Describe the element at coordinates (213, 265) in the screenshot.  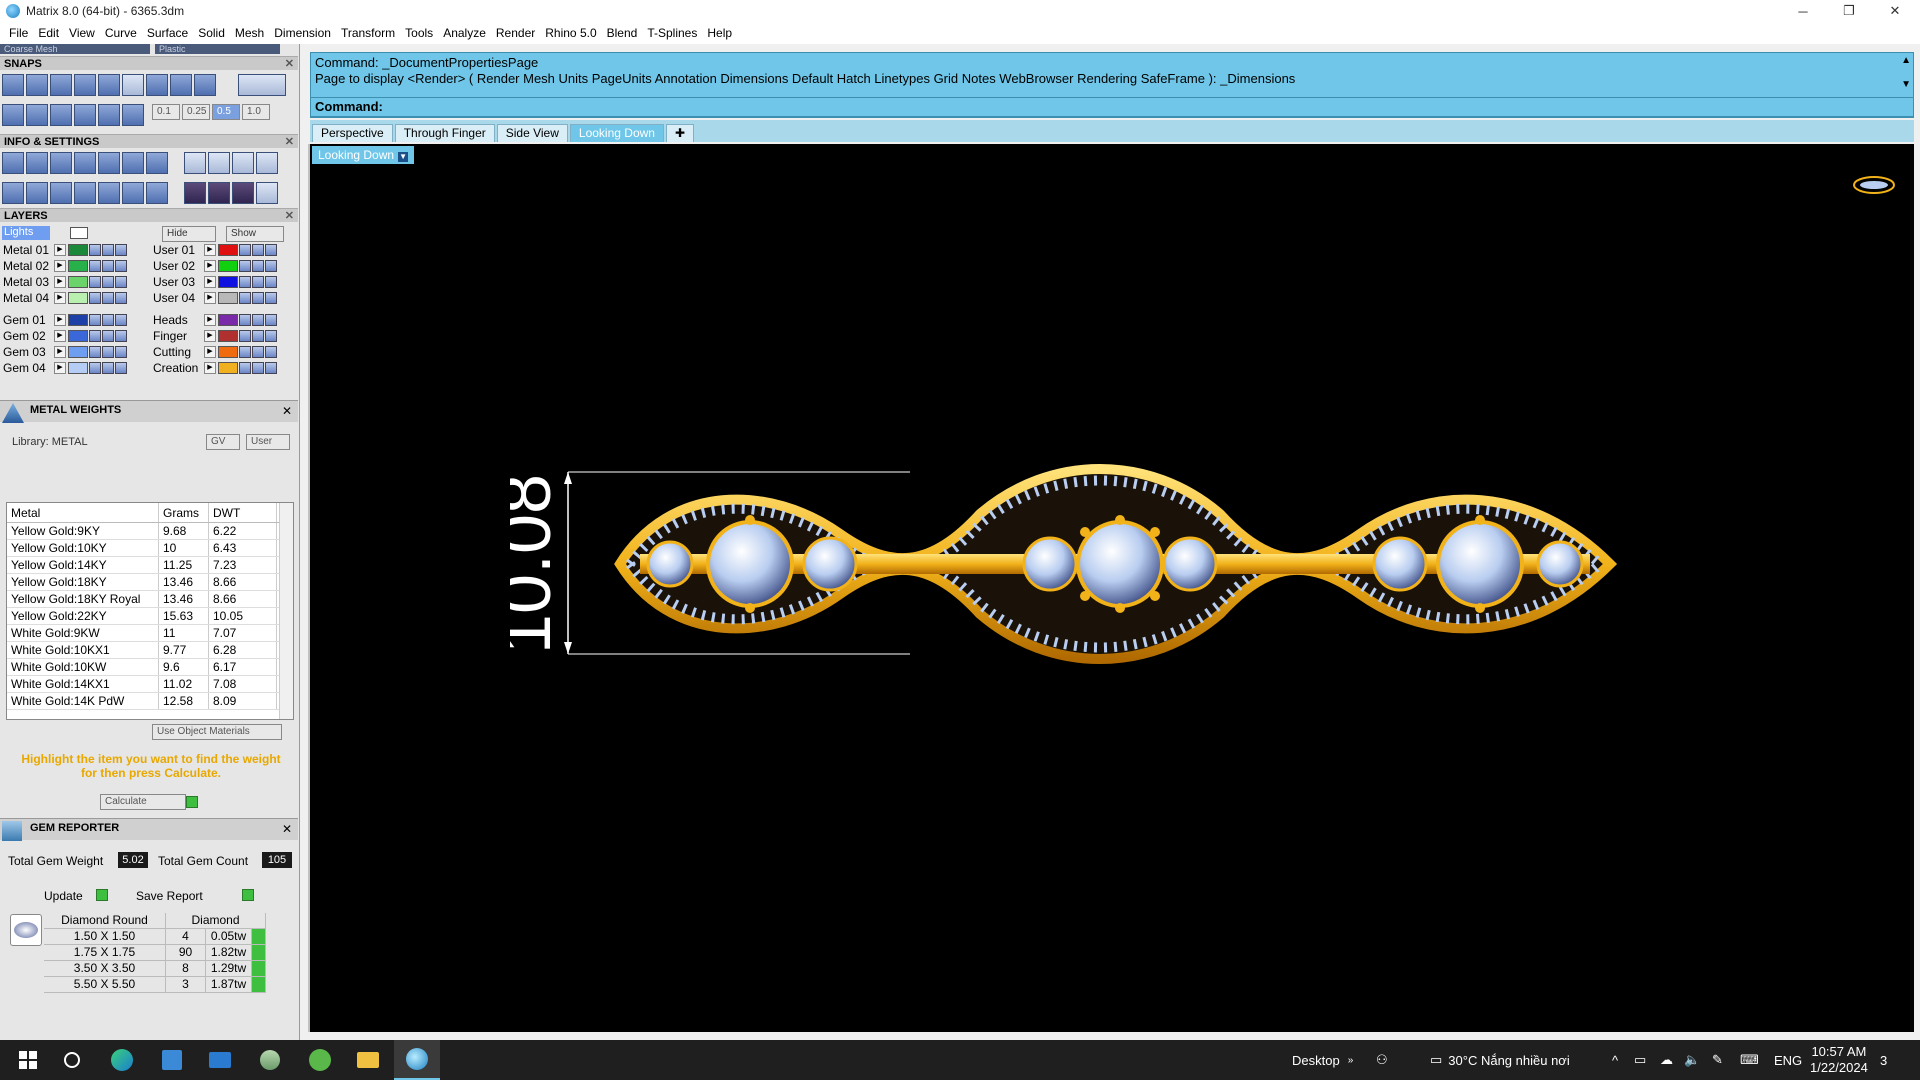
I see `layer-row: User 02 ▶` at that location.